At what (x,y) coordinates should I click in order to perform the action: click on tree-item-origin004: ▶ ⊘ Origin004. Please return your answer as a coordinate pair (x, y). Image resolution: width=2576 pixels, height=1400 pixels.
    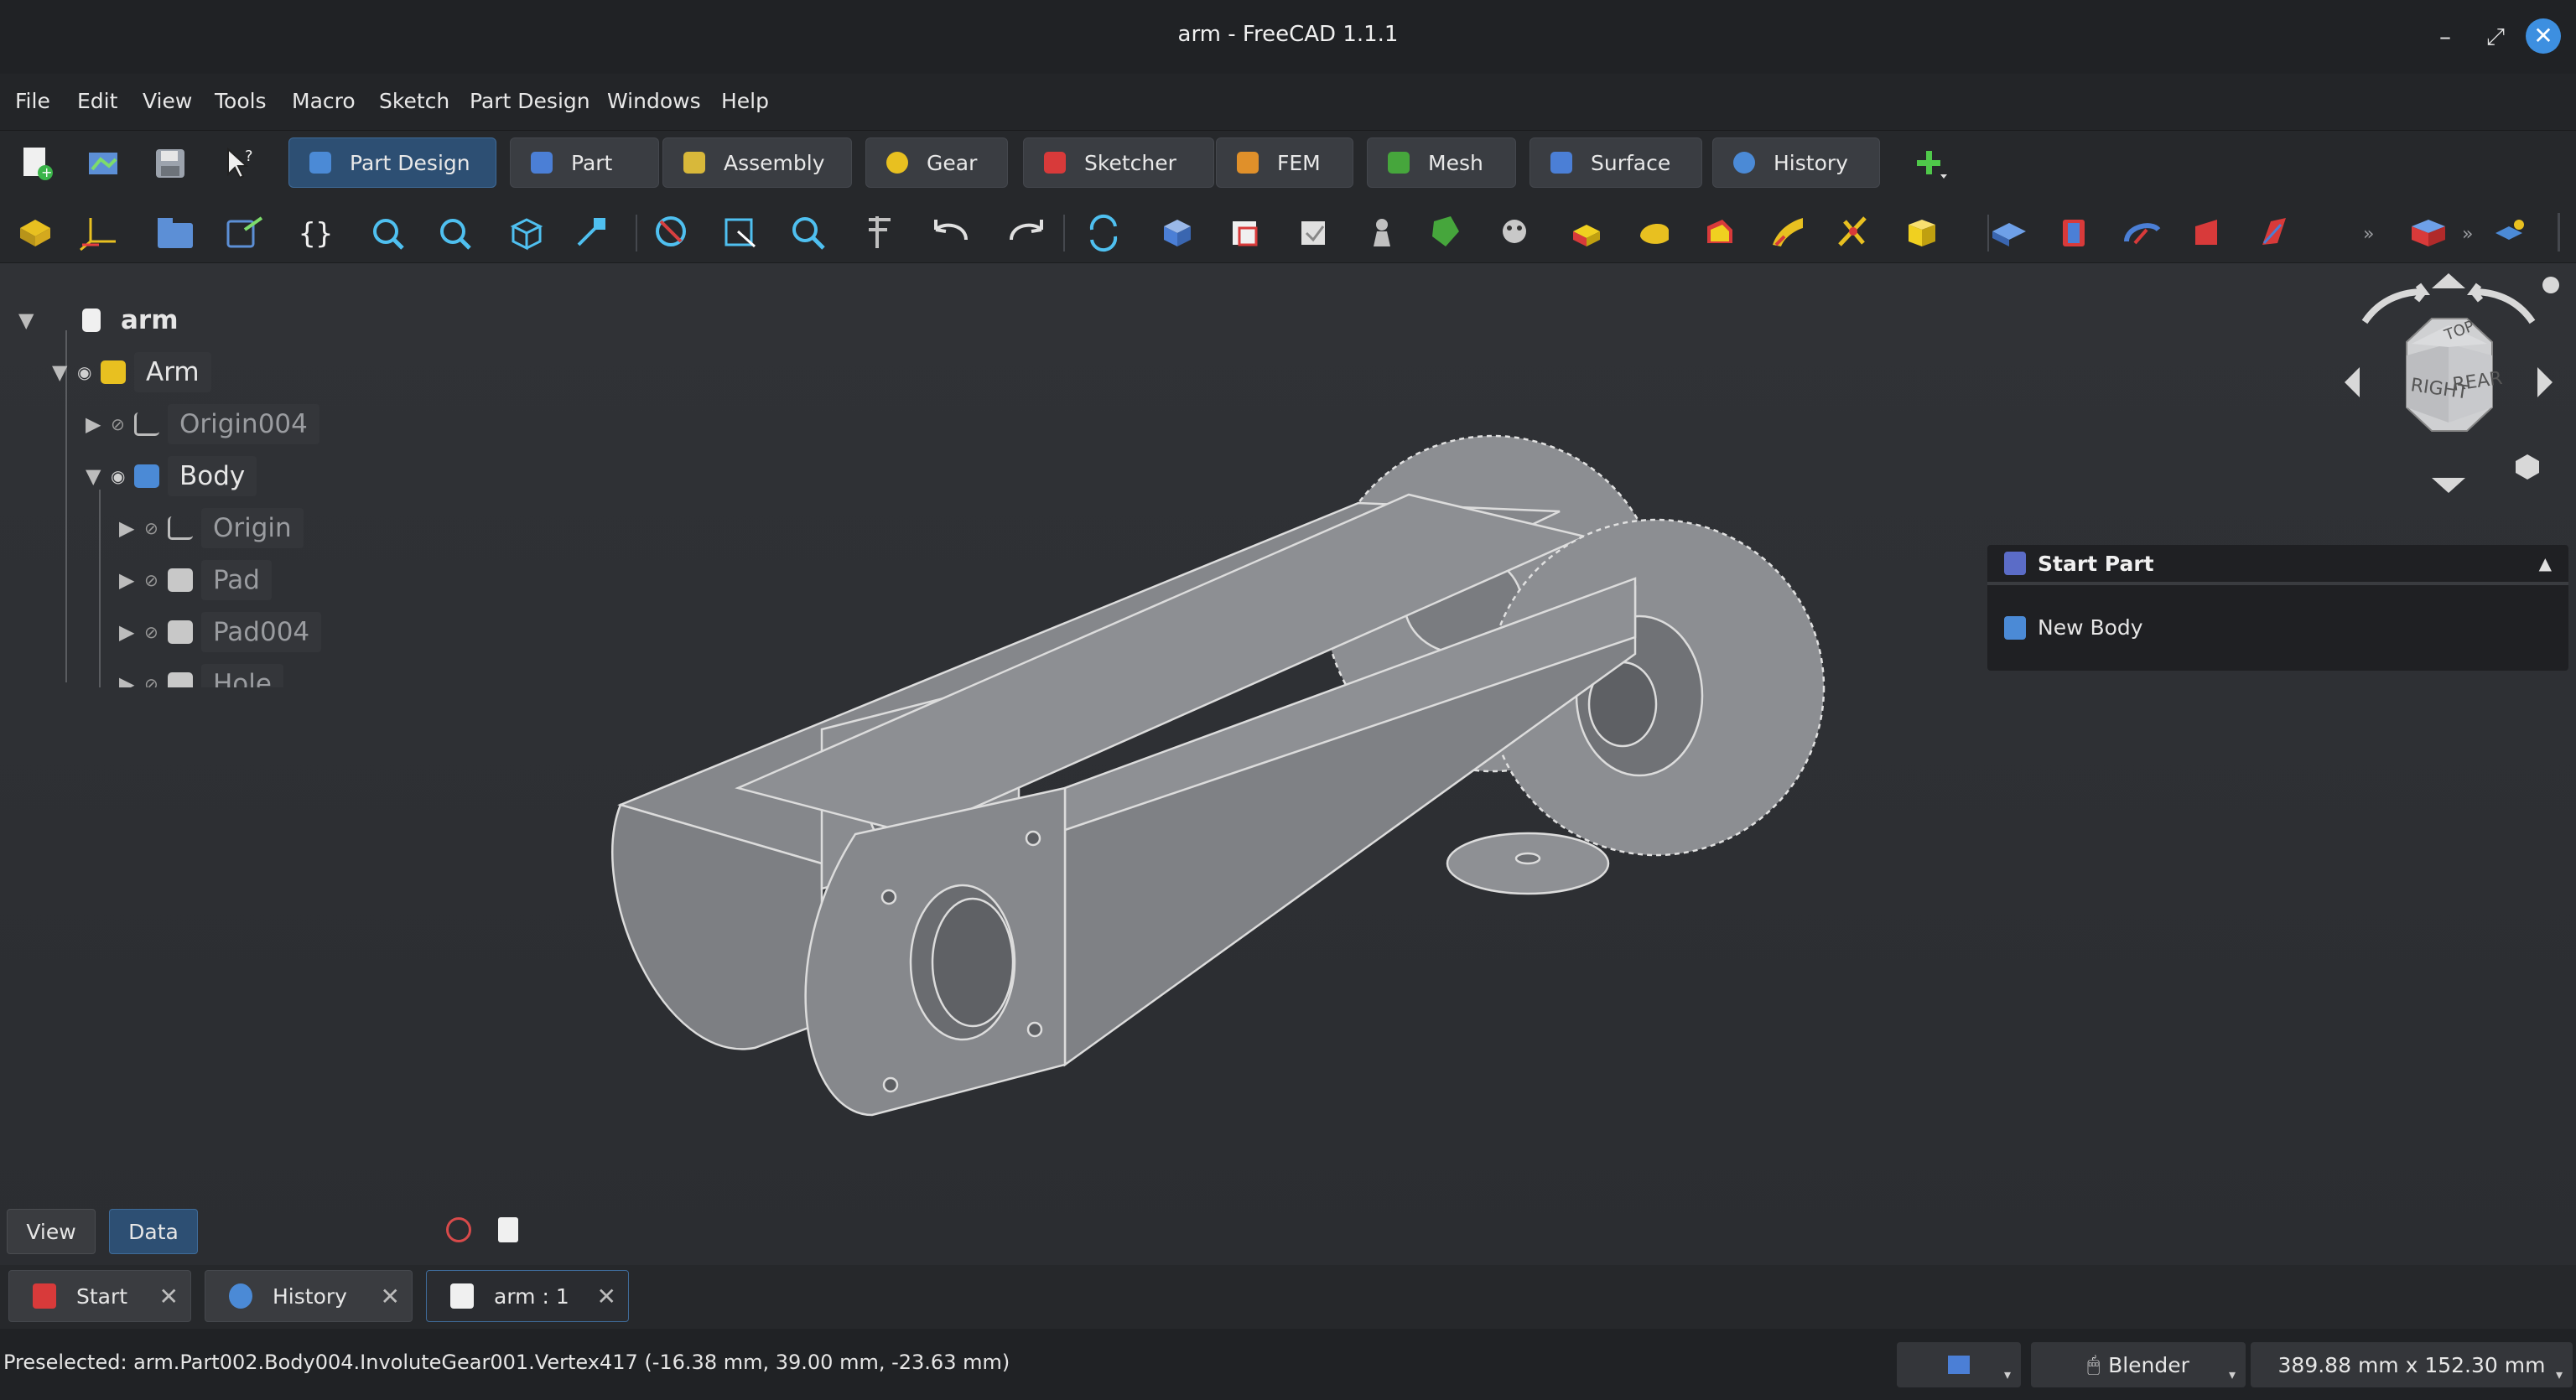
    Looking at the image, I should click on (202, 424).